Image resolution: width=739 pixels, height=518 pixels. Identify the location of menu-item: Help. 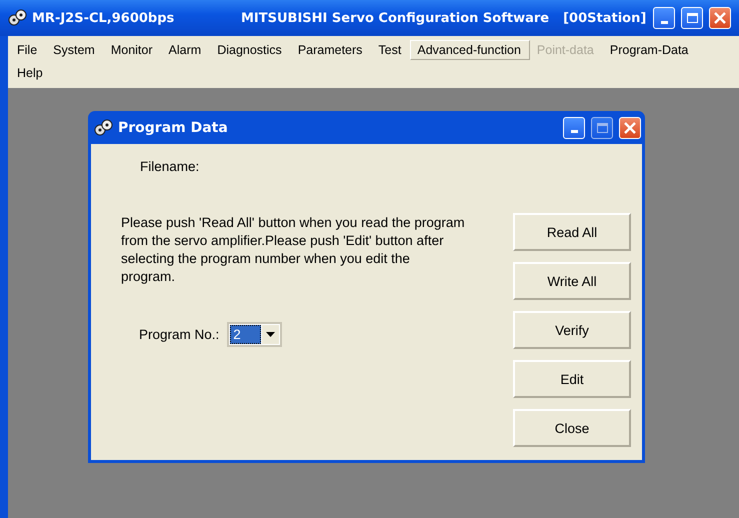
(31, 73).